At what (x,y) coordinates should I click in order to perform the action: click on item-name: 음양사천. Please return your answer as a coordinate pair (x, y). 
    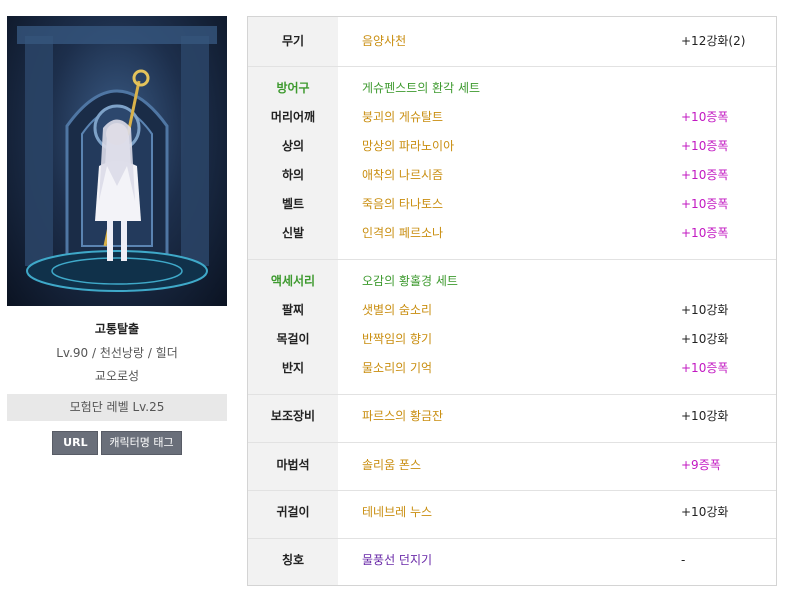
    Looking at the image, I should click on (384, 41).